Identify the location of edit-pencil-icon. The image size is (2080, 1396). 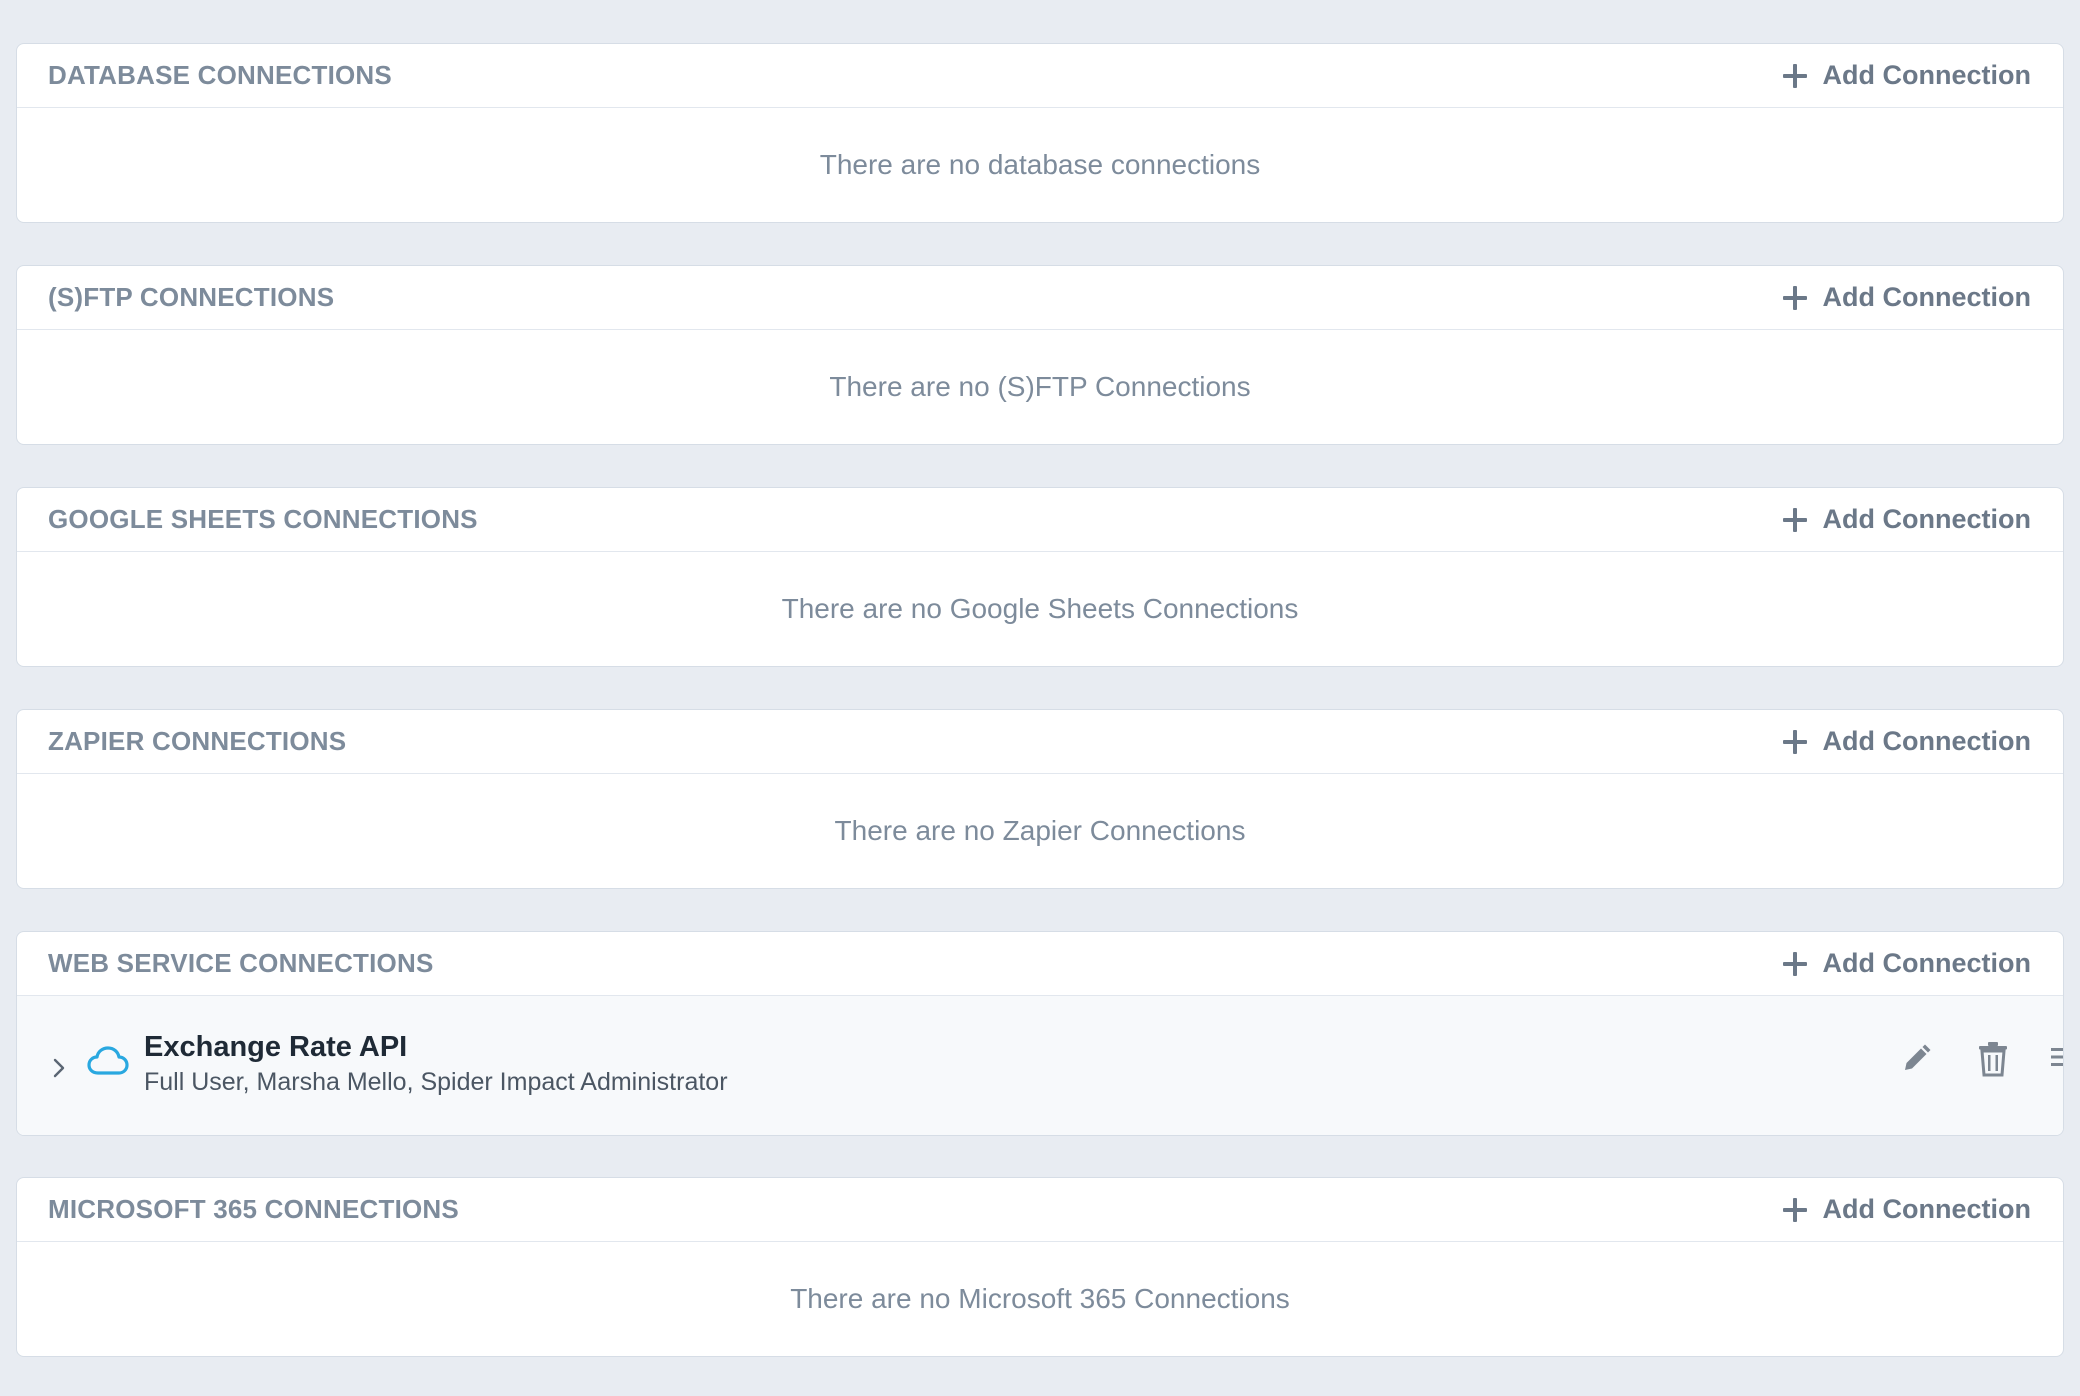
(1916, 1059).